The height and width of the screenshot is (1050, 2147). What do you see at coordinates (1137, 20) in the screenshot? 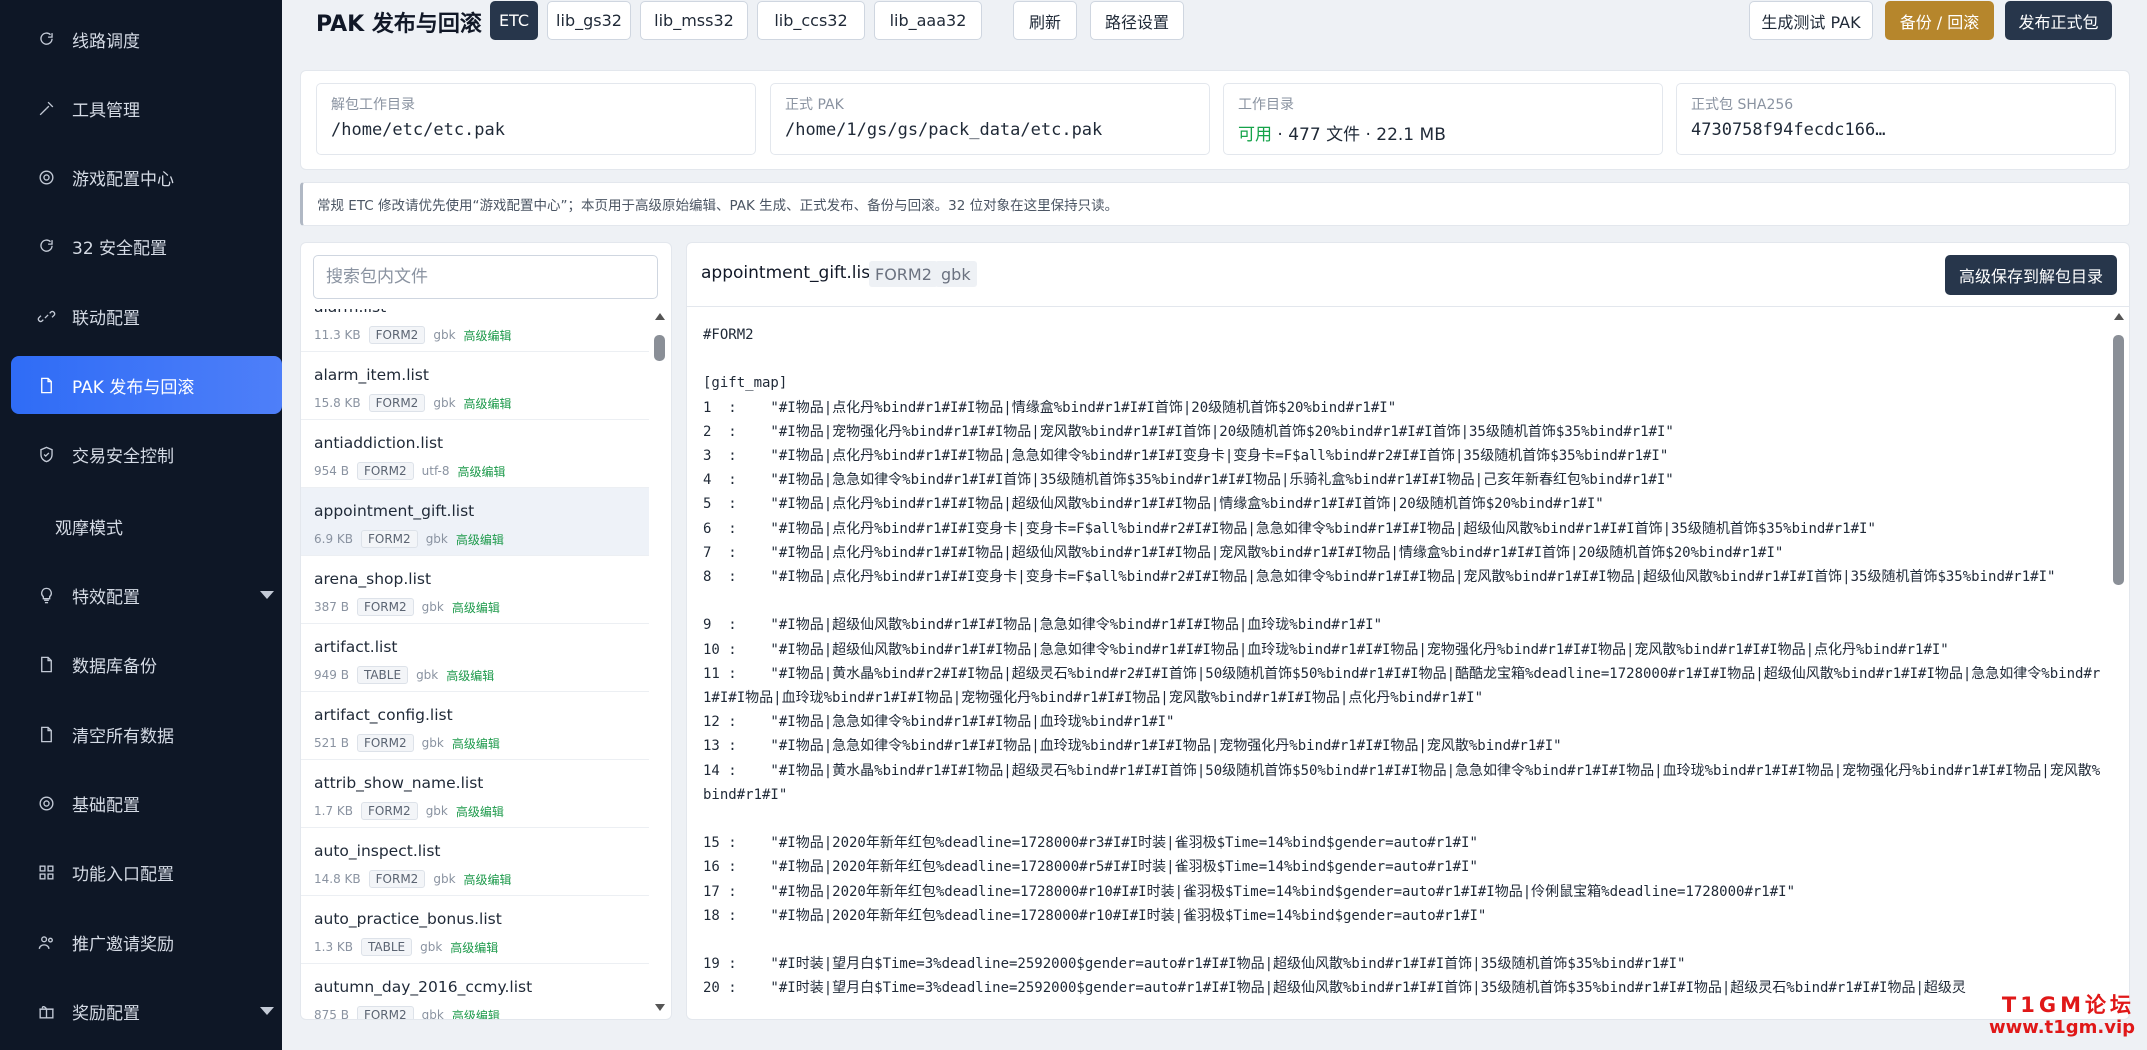
I see `path-settings-button: 路径设置` at bounding box center [1137, 20].